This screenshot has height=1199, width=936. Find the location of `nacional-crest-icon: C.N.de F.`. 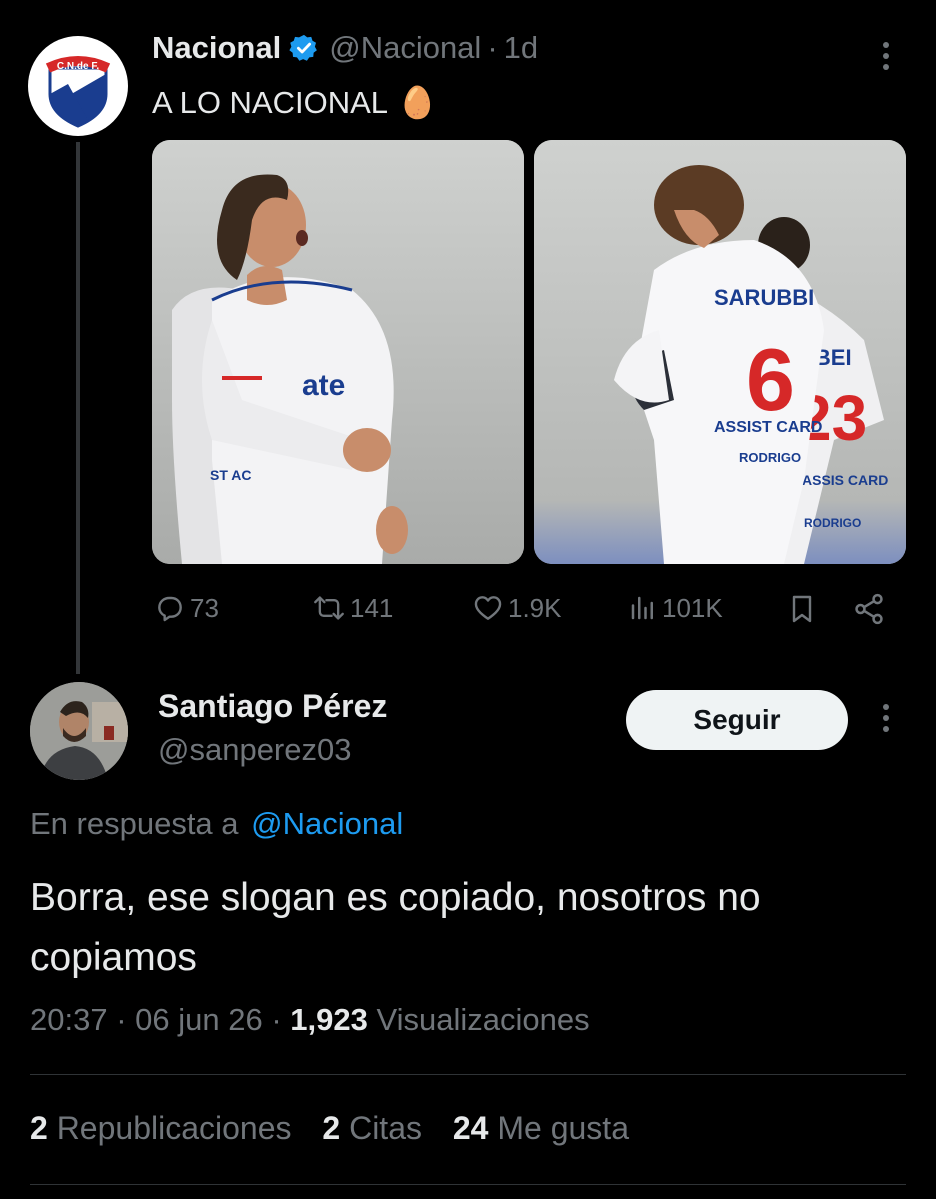

nacional-crest-icon: C.N.de F. is located at coordinates (78, 92).